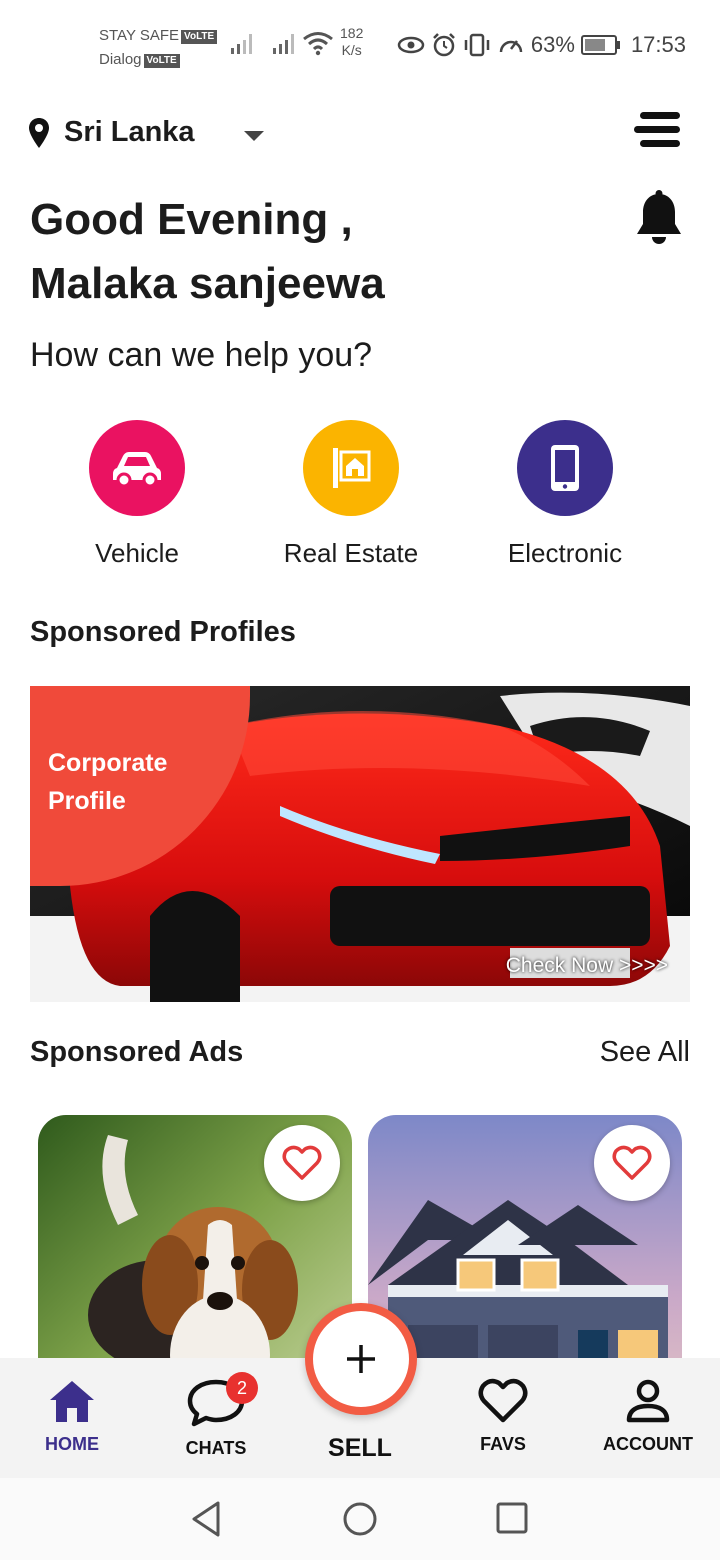 The width and height of the screenshot is (720, 1560). Describe the element at coordinates (241, 44) in the screenshot. I see `signal-icon` at that location.